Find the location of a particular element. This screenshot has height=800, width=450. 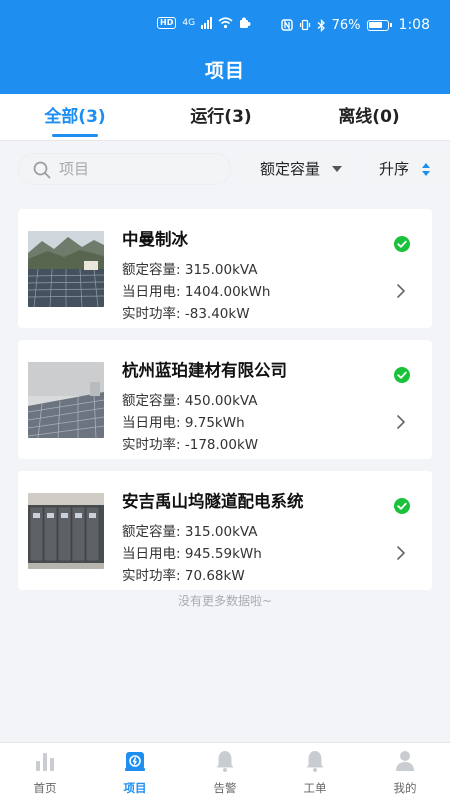

list-end-message: 没有更多数据啦~ is located at coordinates (225, 601).